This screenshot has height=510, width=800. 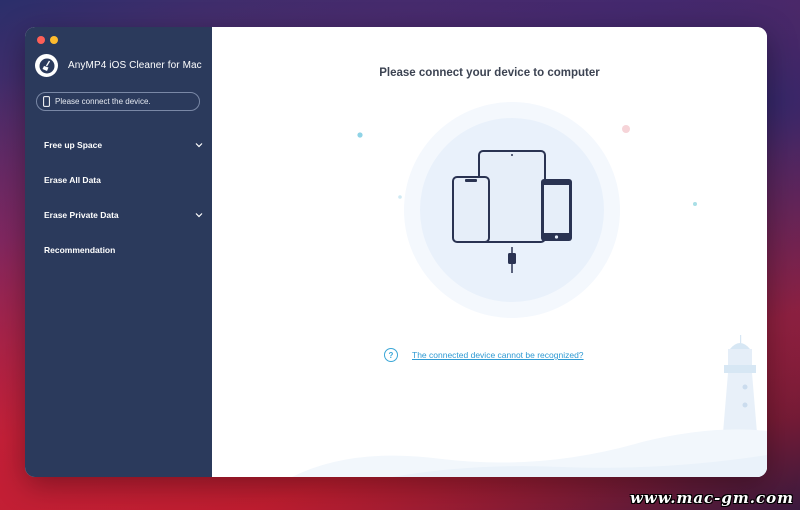 I want to click on site-watermark: www.mac-gm.com, so click(x=712, y=498).